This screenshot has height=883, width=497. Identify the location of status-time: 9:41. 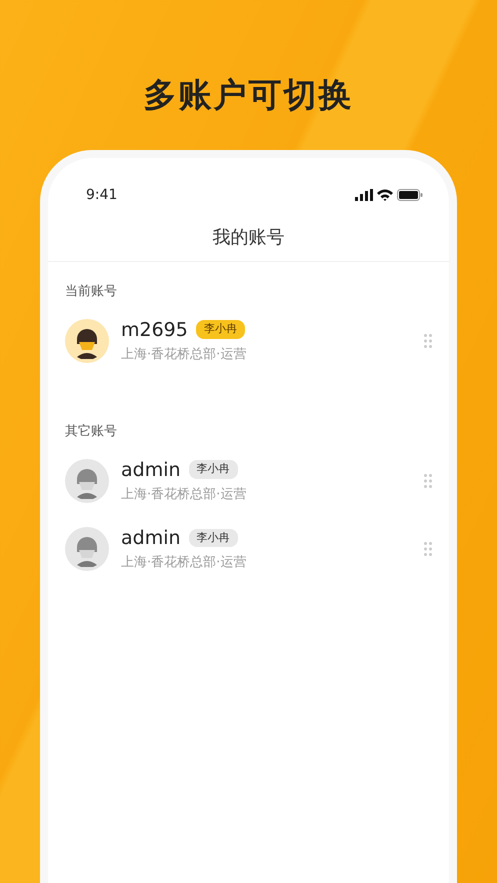
(102, 195).